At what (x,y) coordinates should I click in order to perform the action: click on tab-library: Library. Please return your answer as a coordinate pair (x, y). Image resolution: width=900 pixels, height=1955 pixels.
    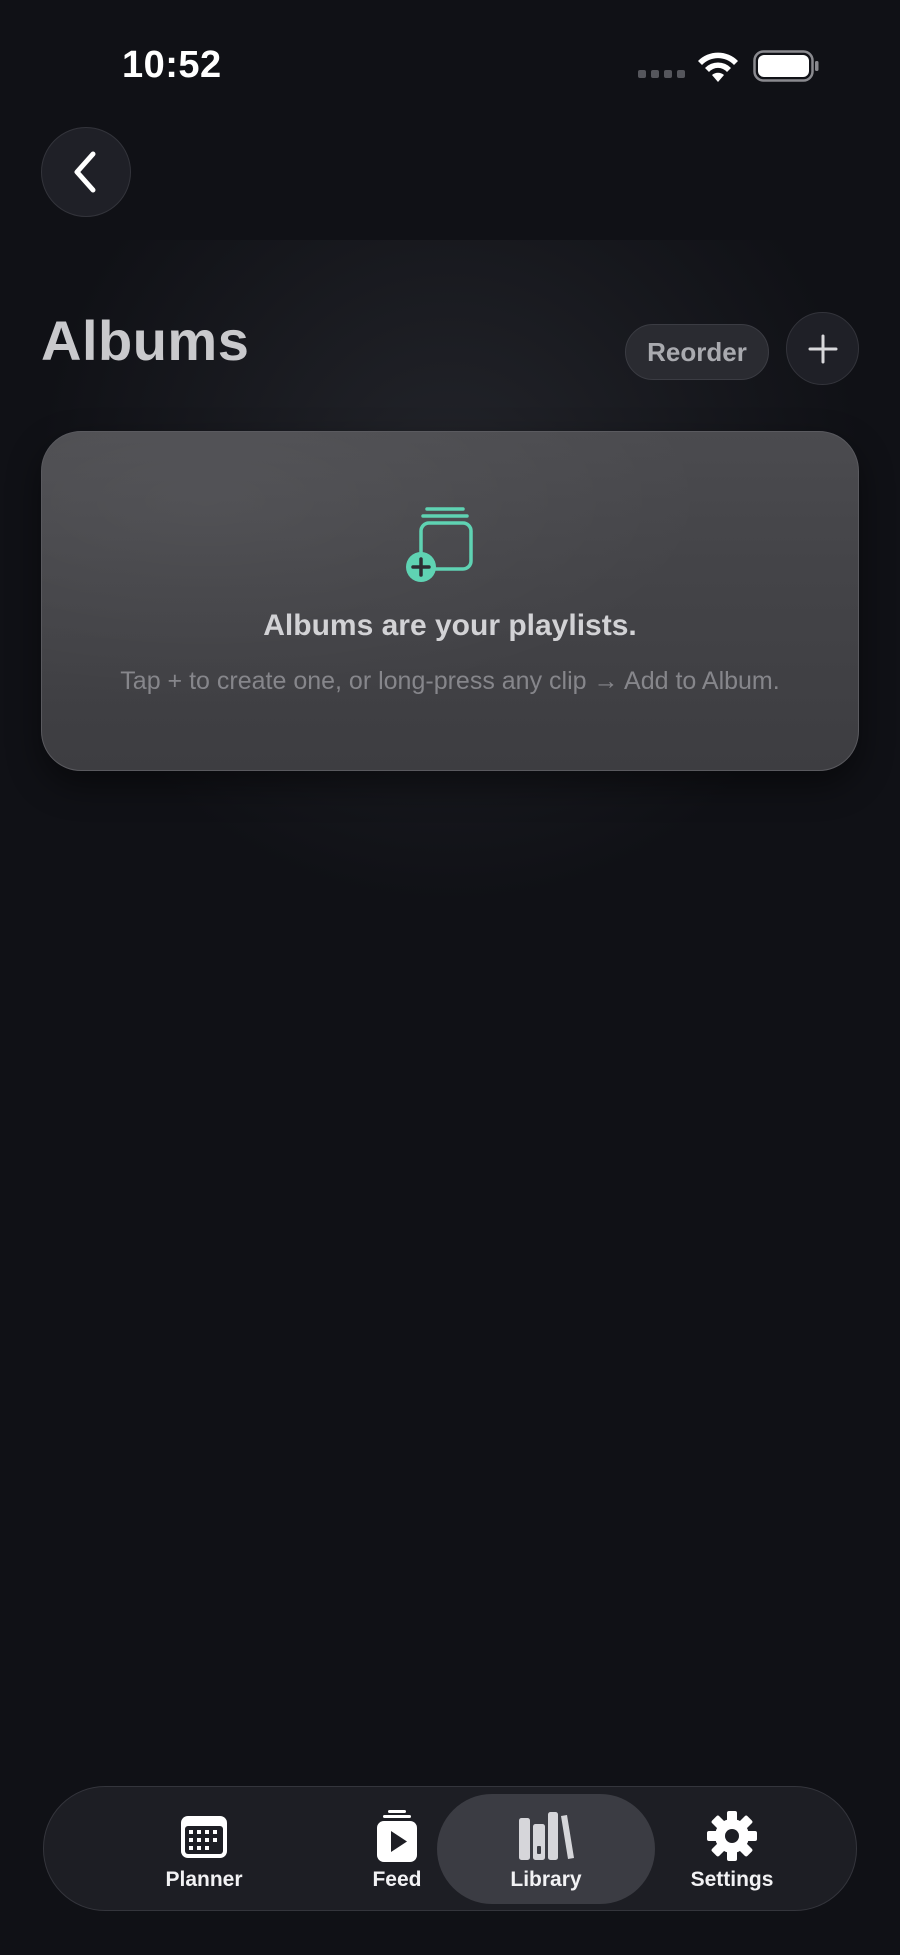
    Looking at the image, I should click on (546, 1849).